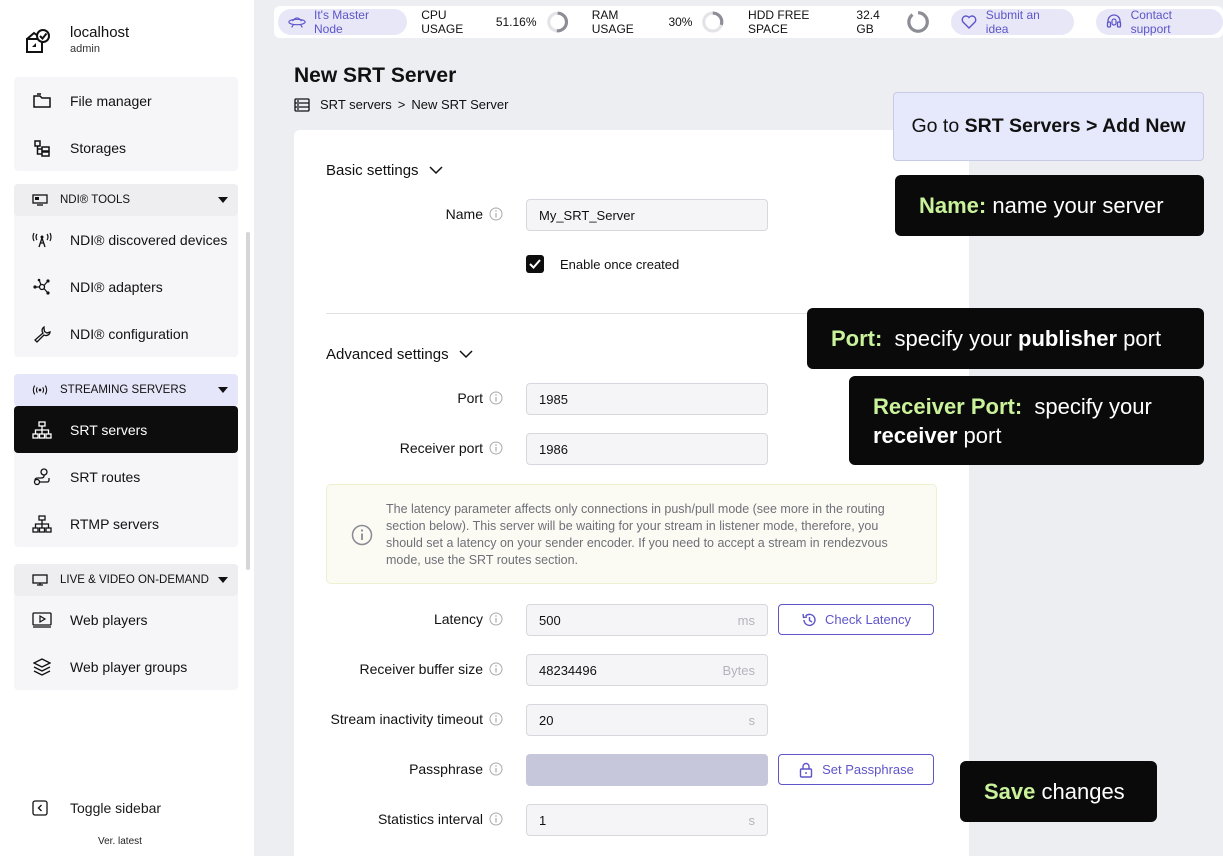  I want to click on broadcast-icon, so click(40, 390).